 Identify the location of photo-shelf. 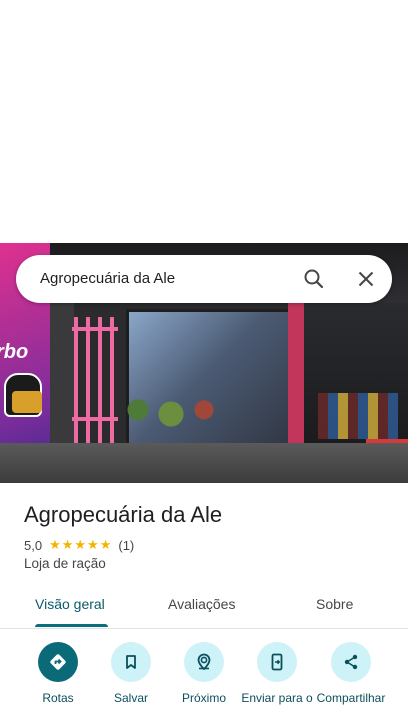
(358, 416).